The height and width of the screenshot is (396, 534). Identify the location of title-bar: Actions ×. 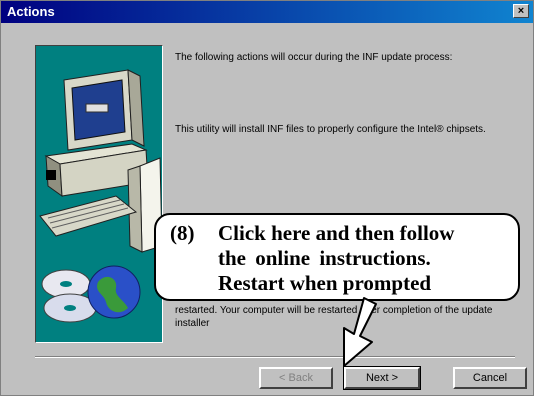
(267, 12).